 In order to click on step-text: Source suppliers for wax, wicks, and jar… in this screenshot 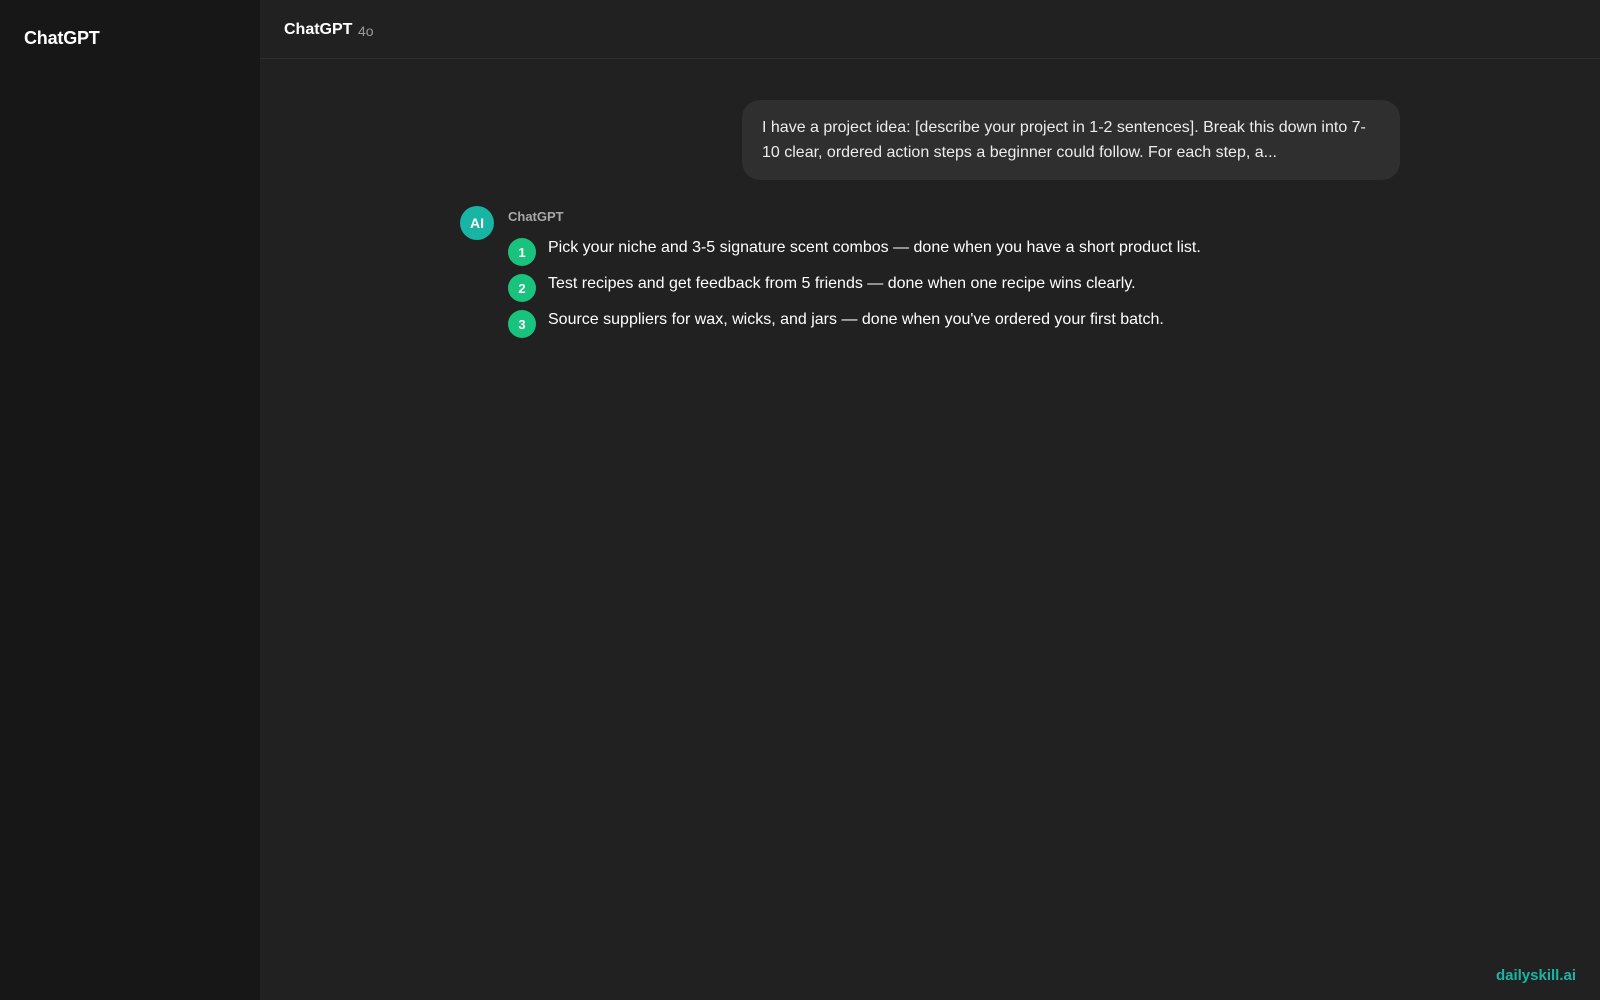, I will do `click(856, 319)`.